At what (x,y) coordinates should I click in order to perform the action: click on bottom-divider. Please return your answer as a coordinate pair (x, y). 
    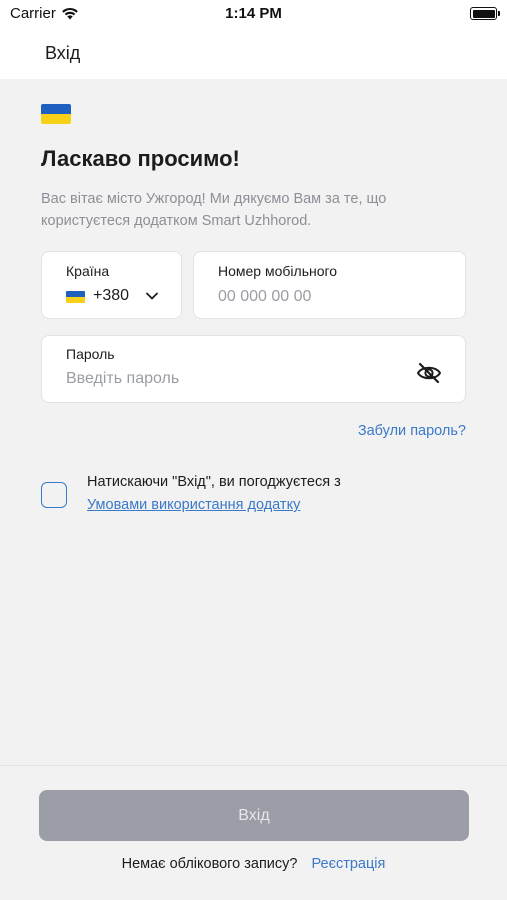
    Looking at the image, I should click on (253, 765).